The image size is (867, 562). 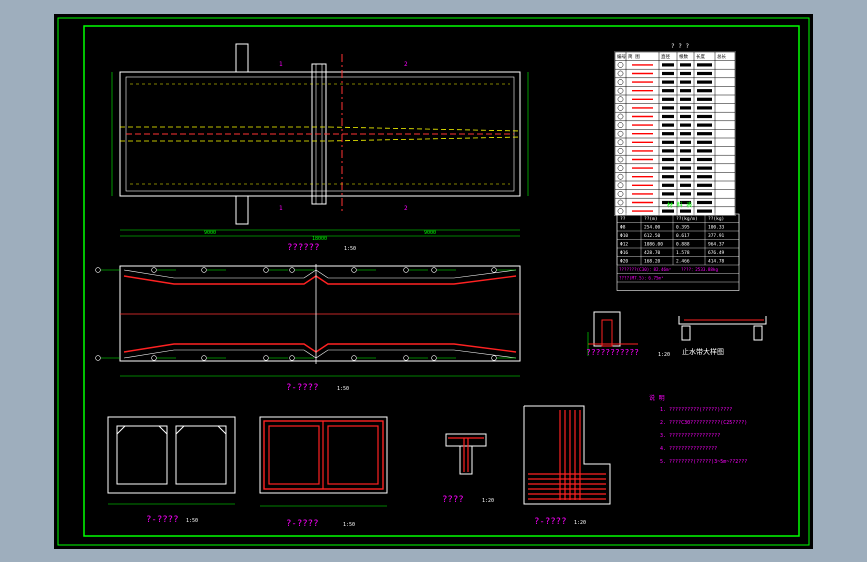 I want to click on section-mark-2-top: 2, so click(x=406, y=64).